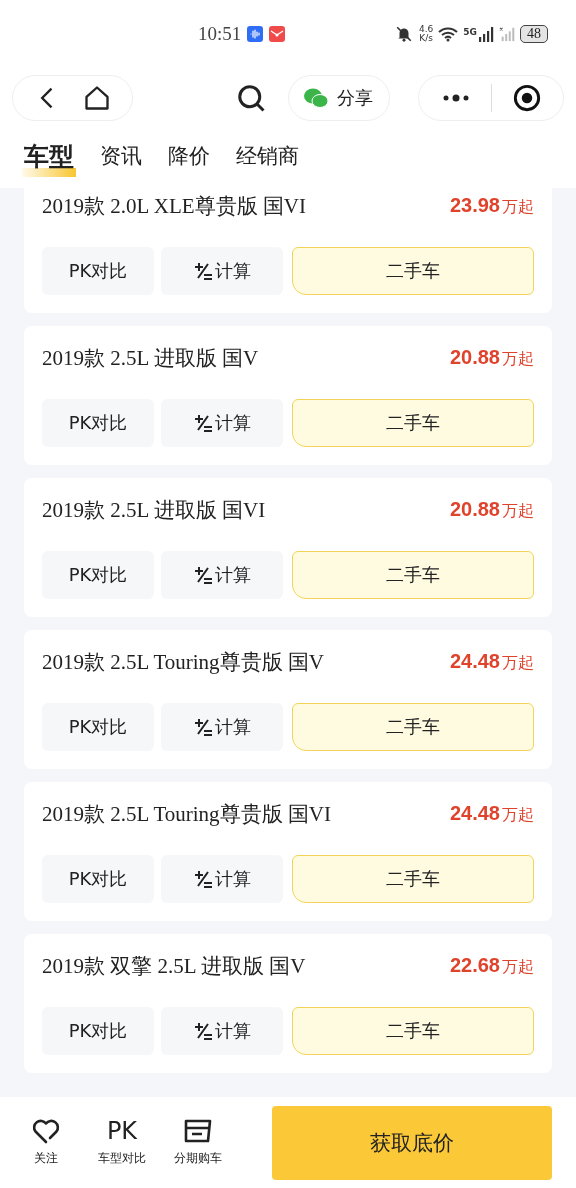  Describe the element at coordinates (174, 206) in the screenshot. I see `trim-title: 2019款 2.0L XLE尊贵版 国VI` at that location.